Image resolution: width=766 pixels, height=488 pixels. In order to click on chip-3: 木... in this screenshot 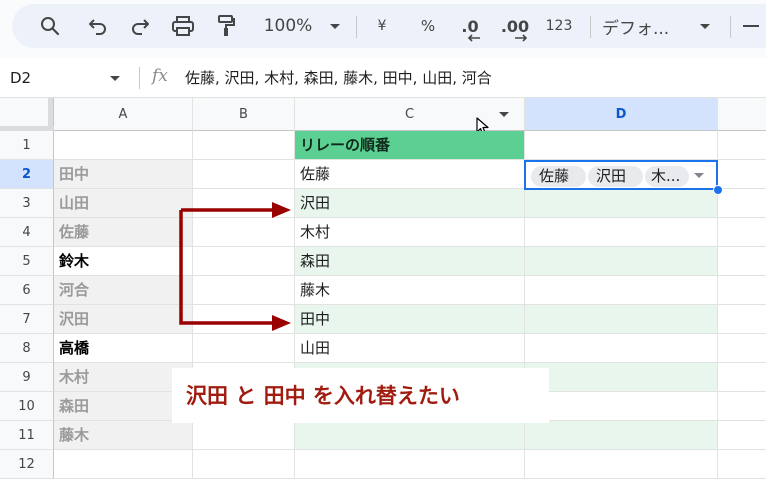, I will do `click(667, 176)`.